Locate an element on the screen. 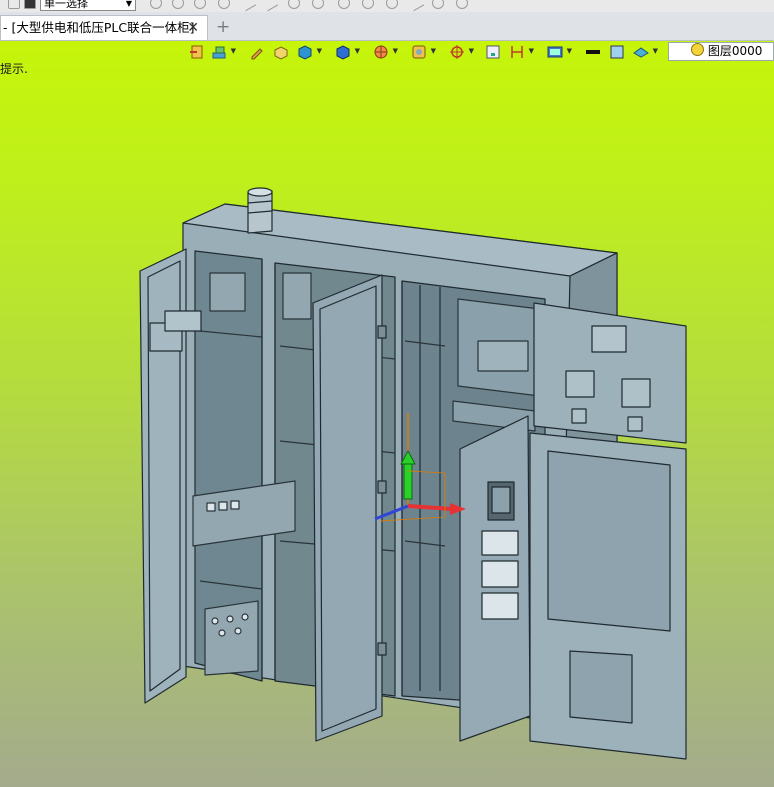 Image resolution: width=774 pixels, height=787 pixels. snap-icon is located at coordinates (224, 4).